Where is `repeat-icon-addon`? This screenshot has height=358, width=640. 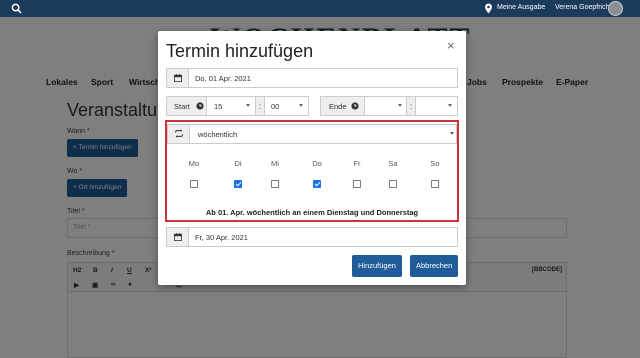
repeat-icon-addon is located at coordinates (179, 134).